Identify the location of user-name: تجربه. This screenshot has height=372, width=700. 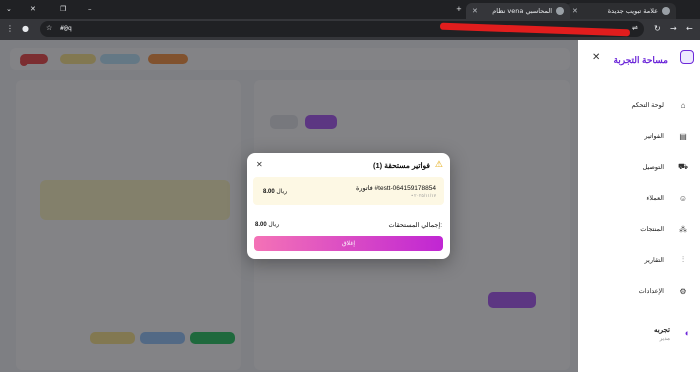
(661, 330).